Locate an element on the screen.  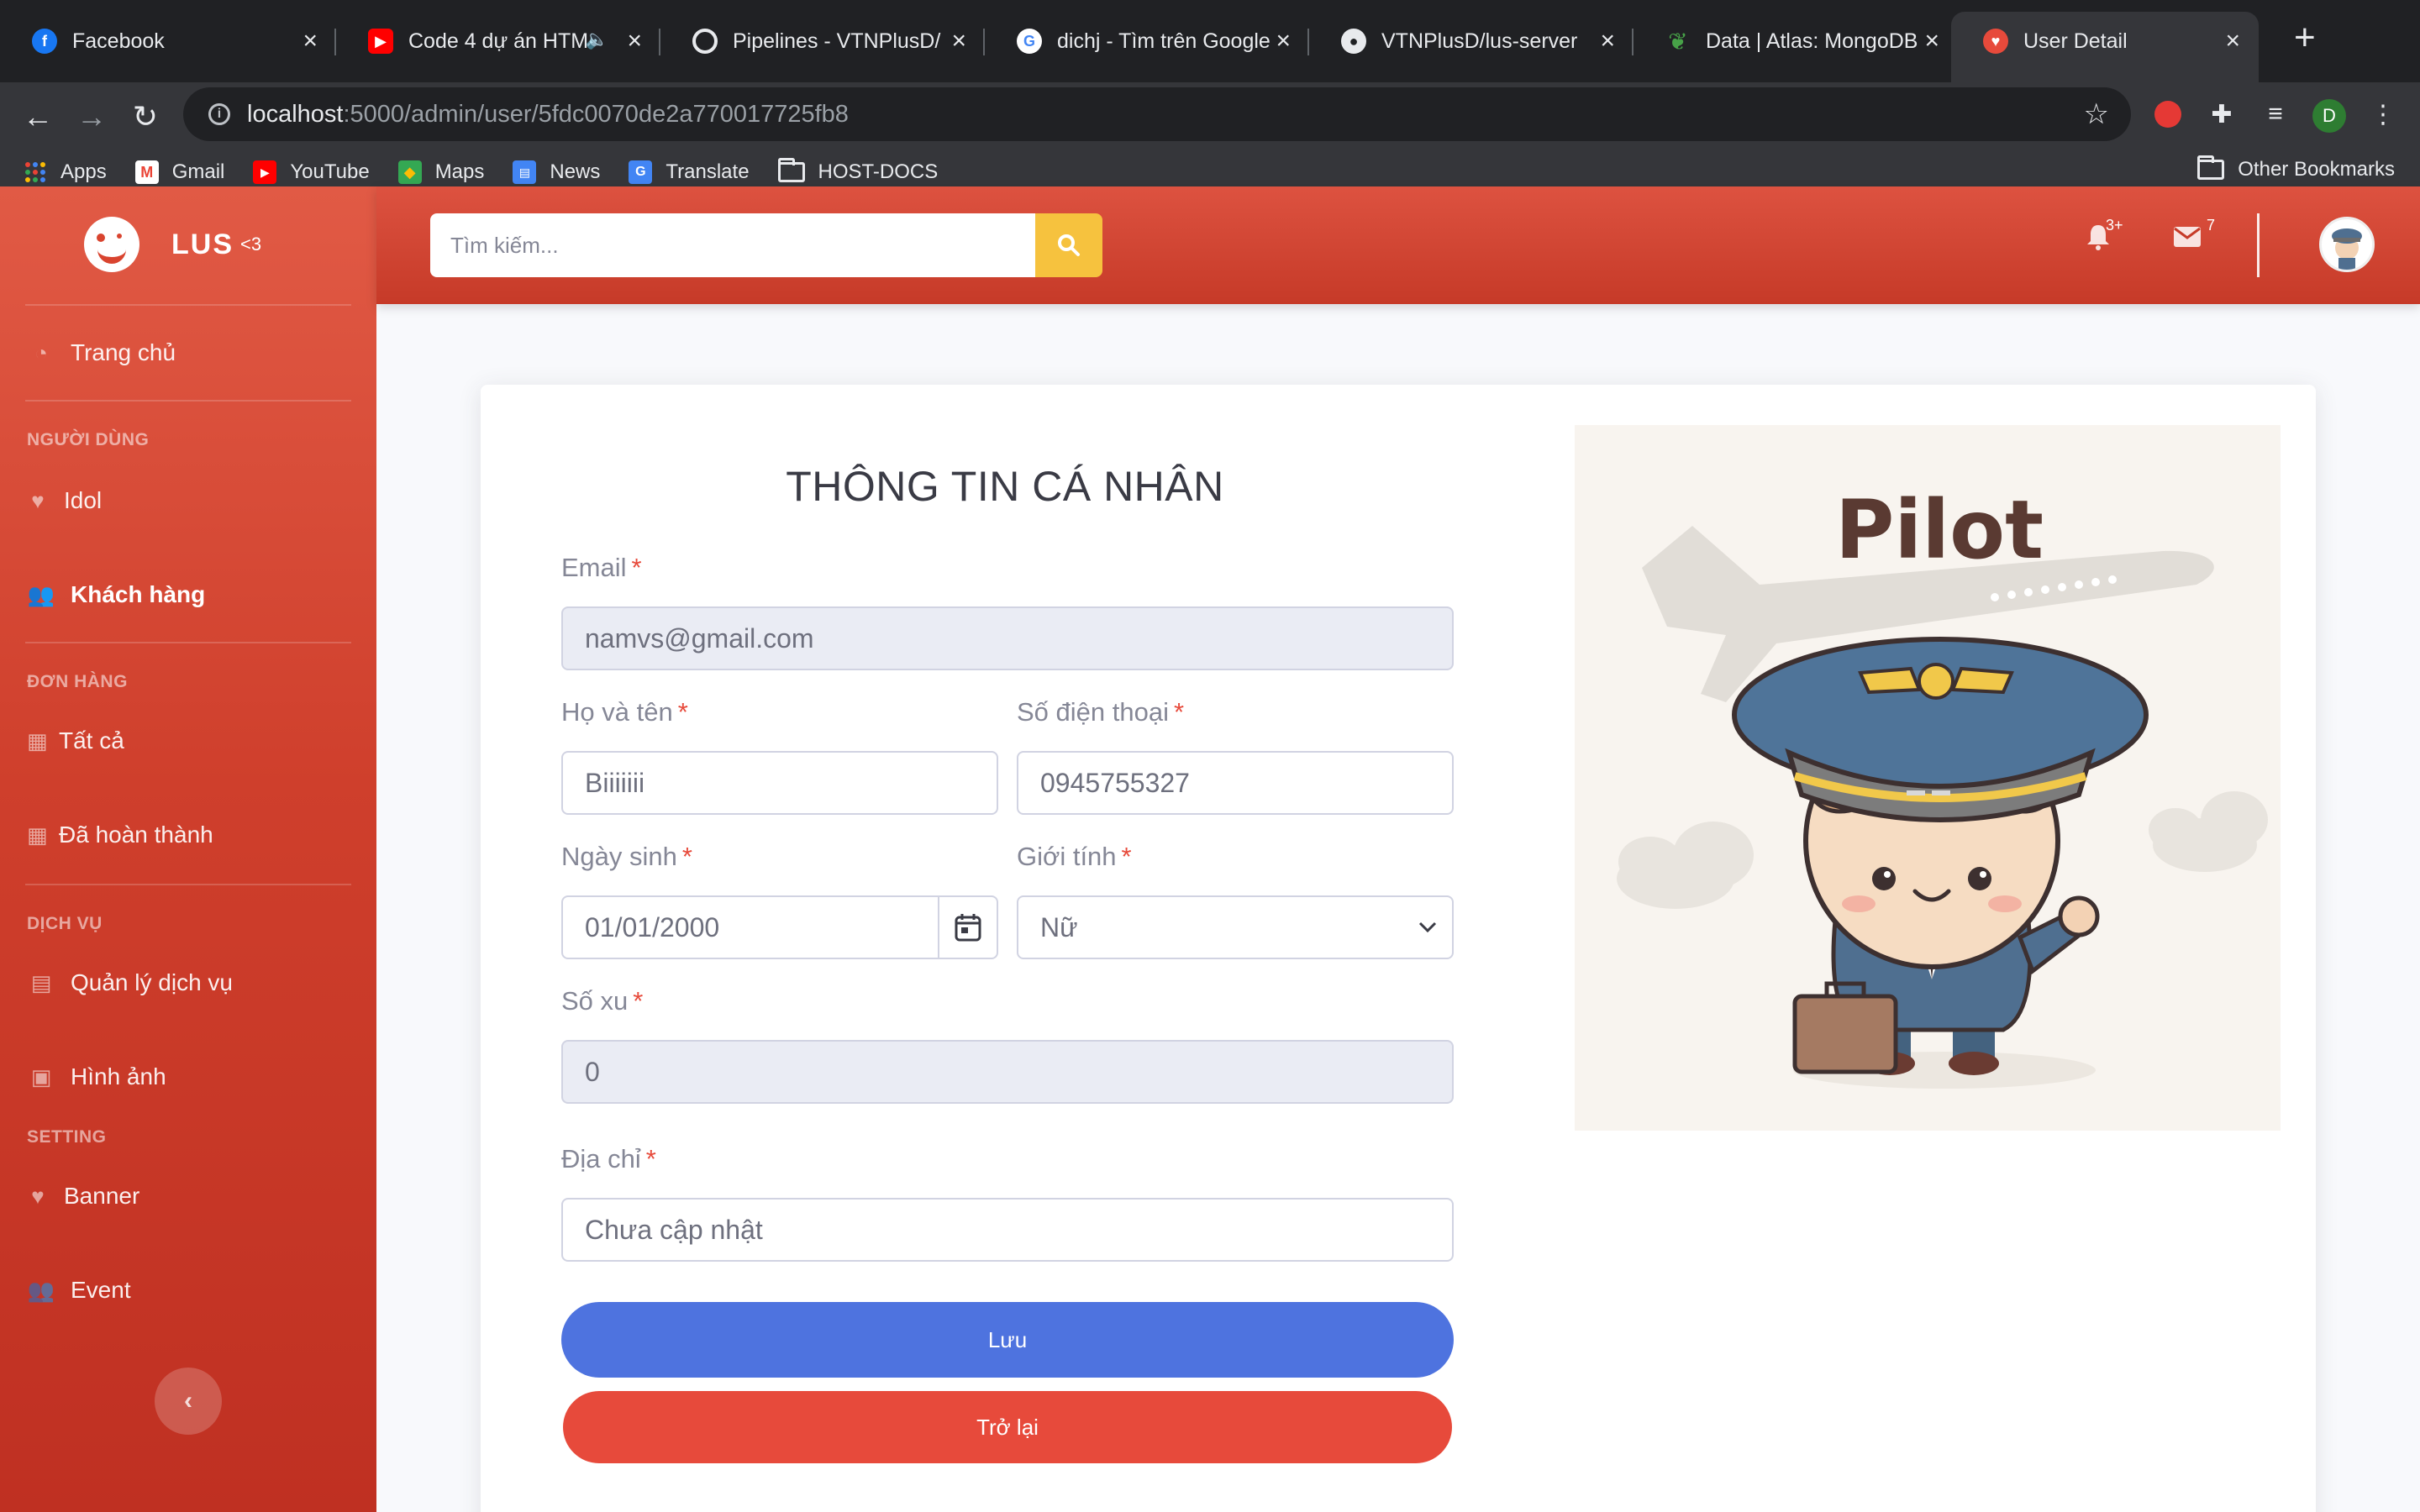
pilot-illustration: Pilot is located at coordinates (1928, 778).